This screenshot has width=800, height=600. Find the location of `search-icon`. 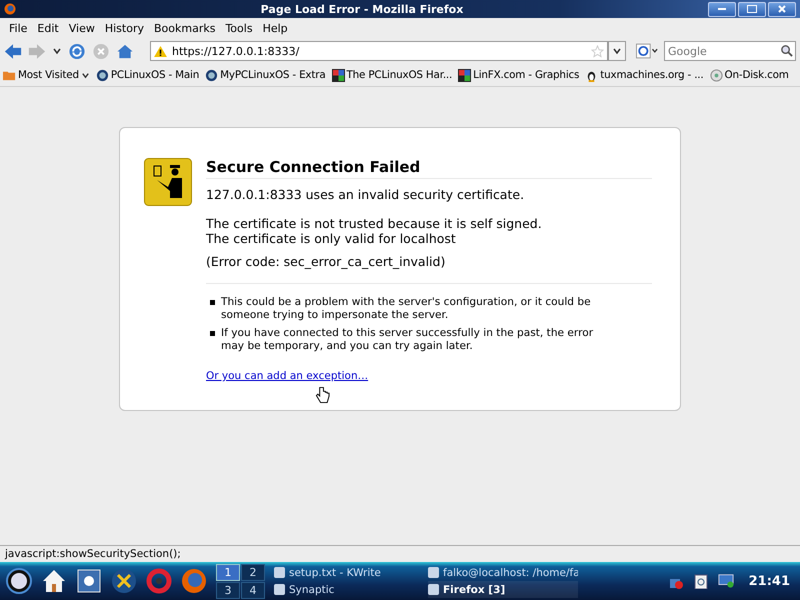

search-icon is located at coordinates (786, 50).